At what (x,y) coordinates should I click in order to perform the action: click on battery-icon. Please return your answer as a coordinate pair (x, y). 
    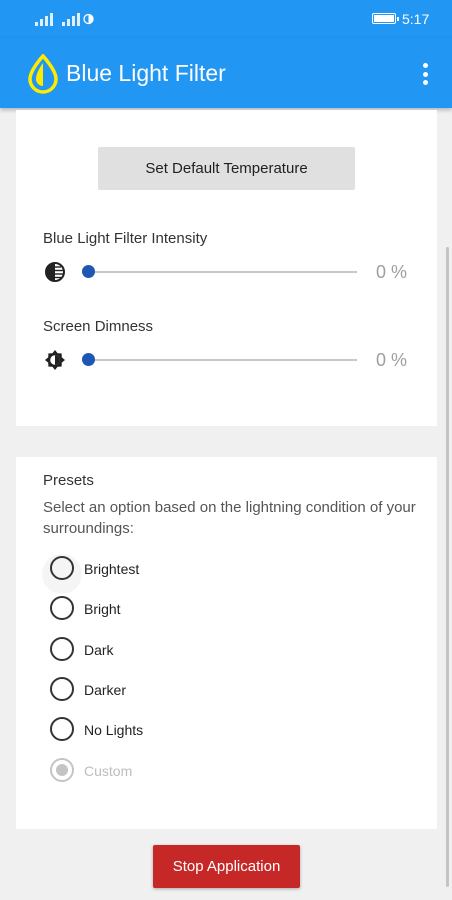
    Looking at the image, I should click on (385, 18).